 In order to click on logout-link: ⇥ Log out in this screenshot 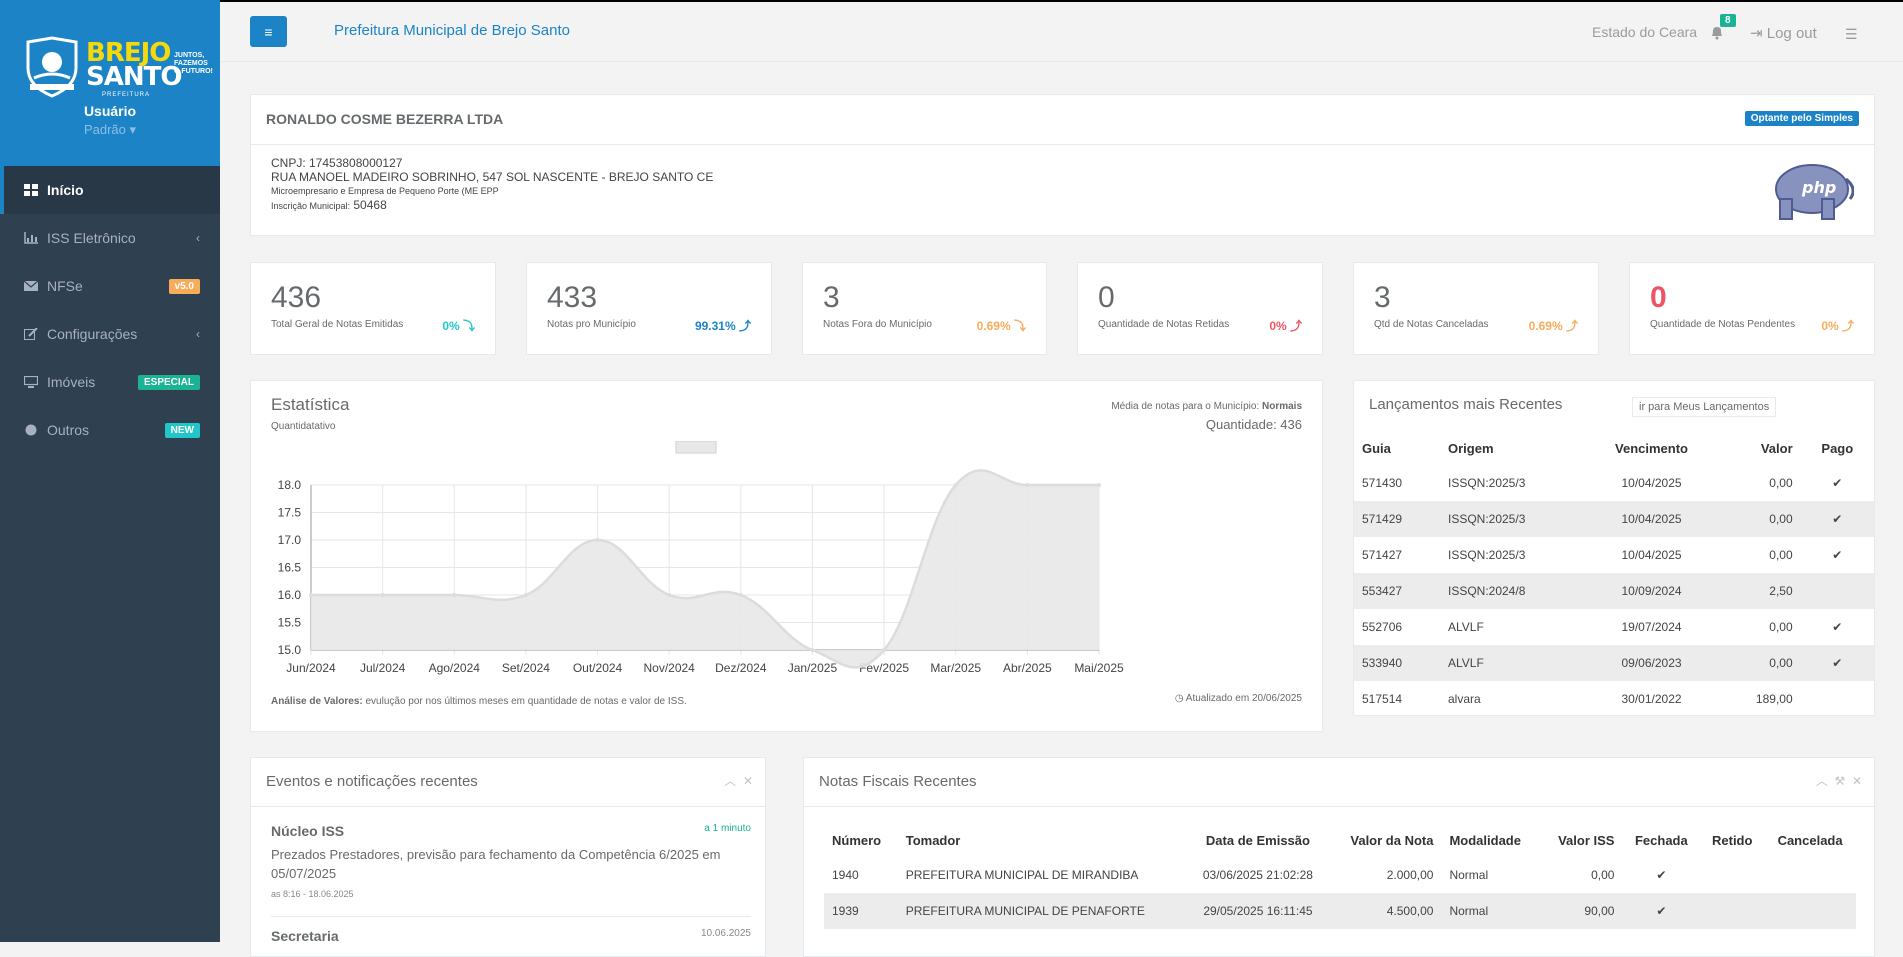, I will do `click(1783, 33)`.